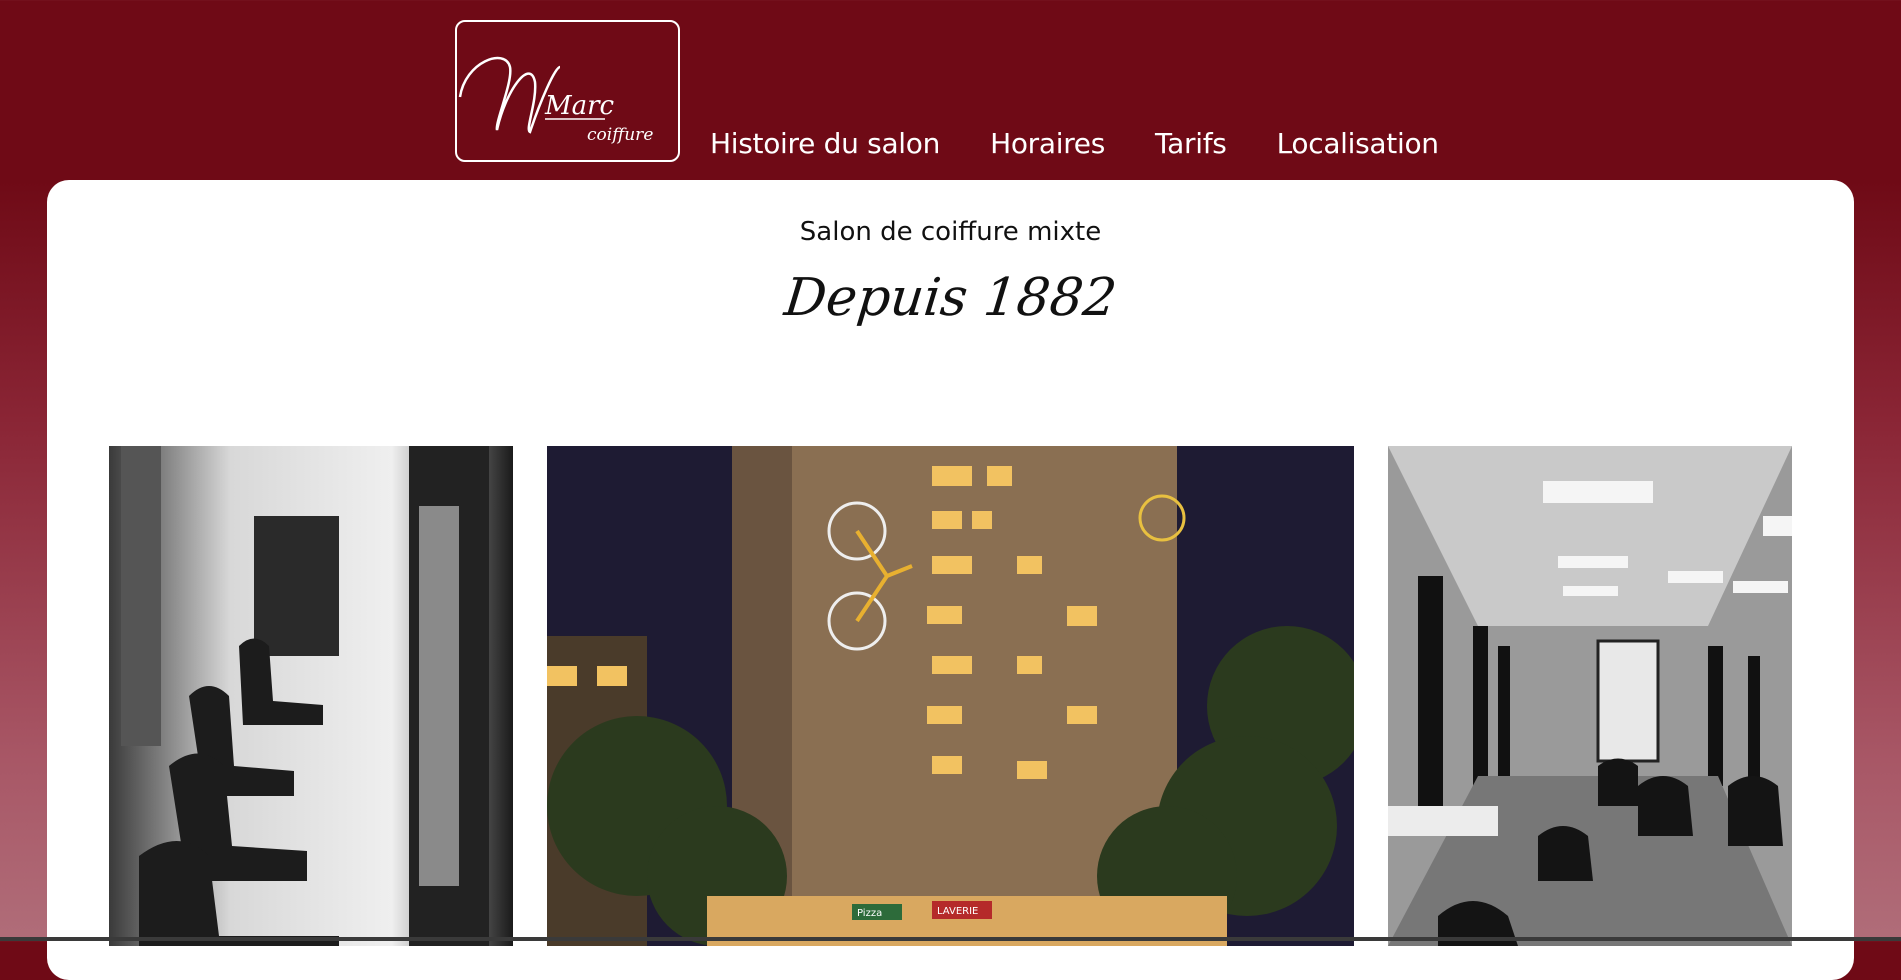  Describe the element at coordinates (950, 939) in the screenshot. I see `bottom-edge` at that location.